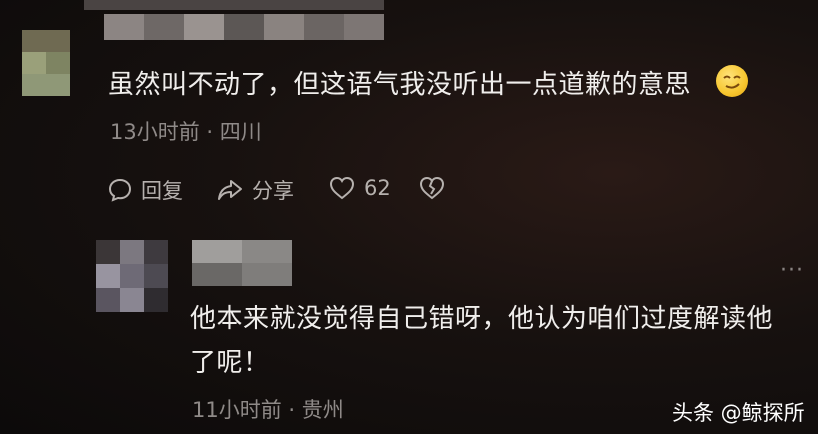 This screenshot has width=818, height=434. Describe the element at coordinates (234, 22) in the screenshot. I see `comment1-username-blurred` at that location.